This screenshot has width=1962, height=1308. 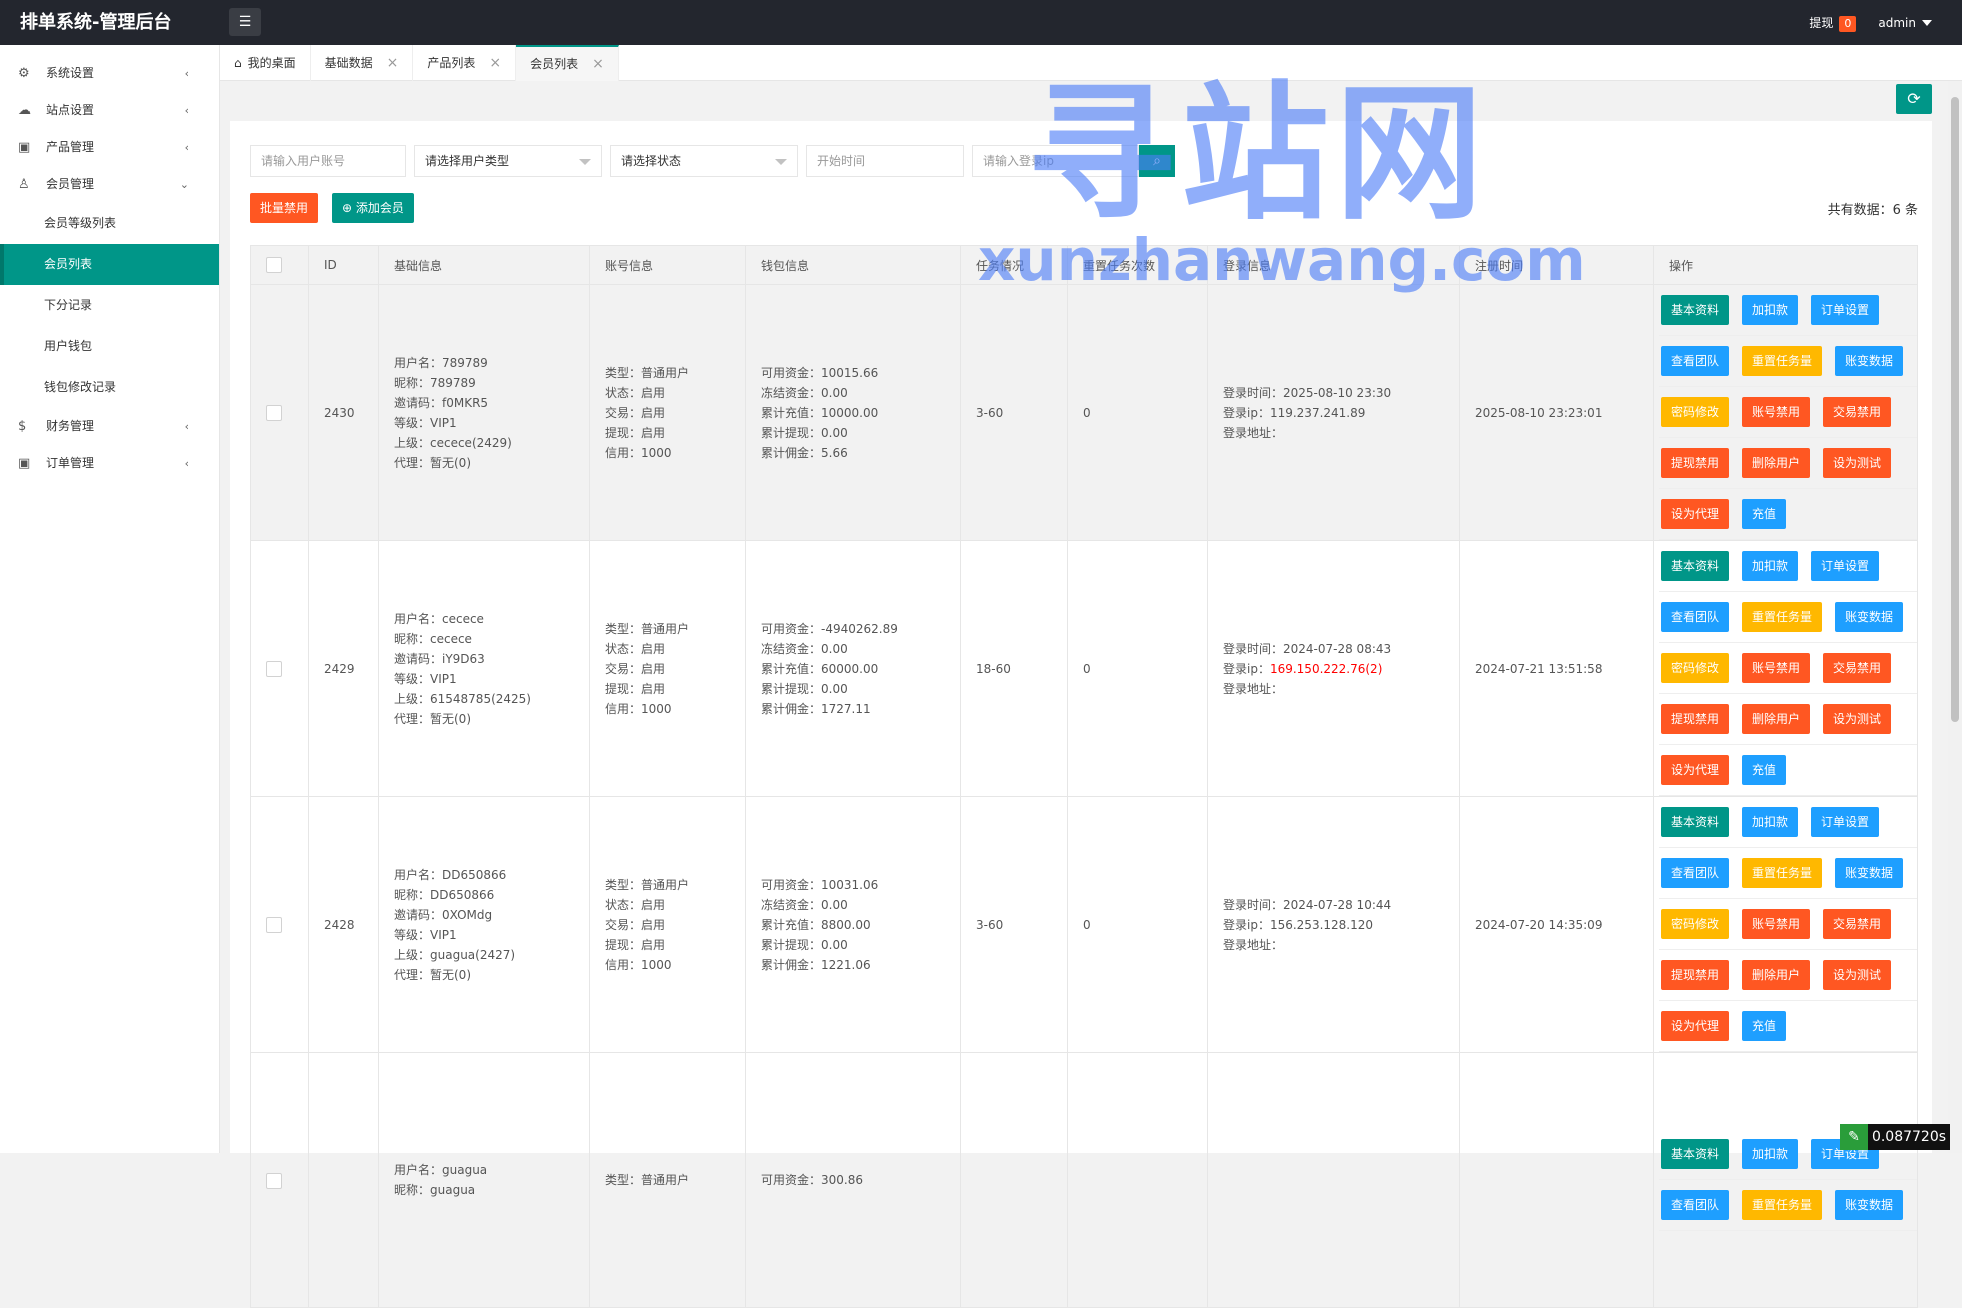 What do you see at coordinates (1055, 161) in the screenshot?
I see `login-ip-input: 请输入登录ip` at bounding box center [1055, 161].